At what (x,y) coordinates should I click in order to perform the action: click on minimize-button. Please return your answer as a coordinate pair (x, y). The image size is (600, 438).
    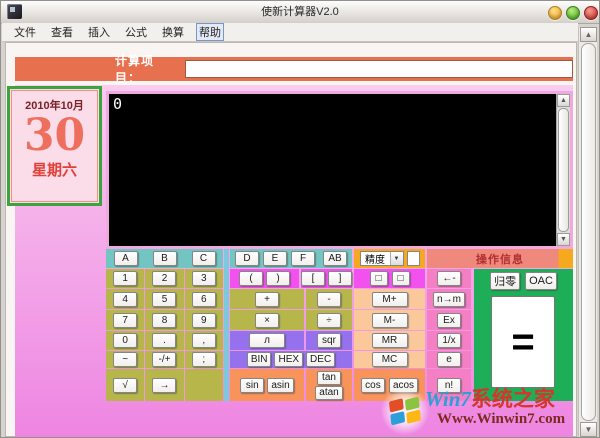
    Looking at the image, I should click on (555, 13).